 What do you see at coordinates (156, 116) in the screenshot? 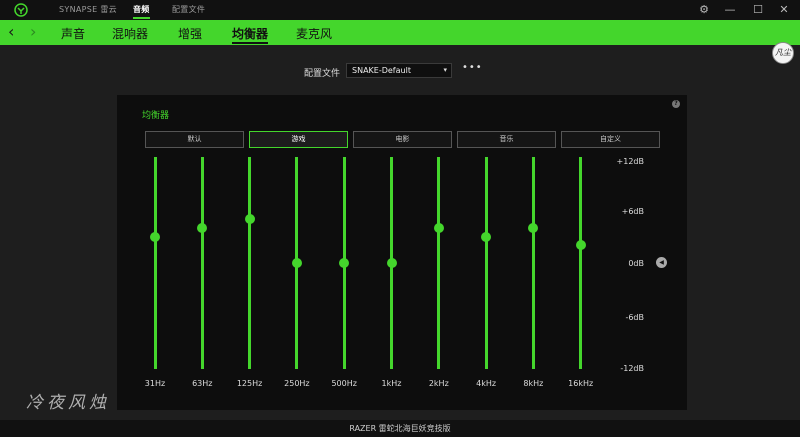
I see `equalizer-title: 均衡器` at bounding box center [156, 116].